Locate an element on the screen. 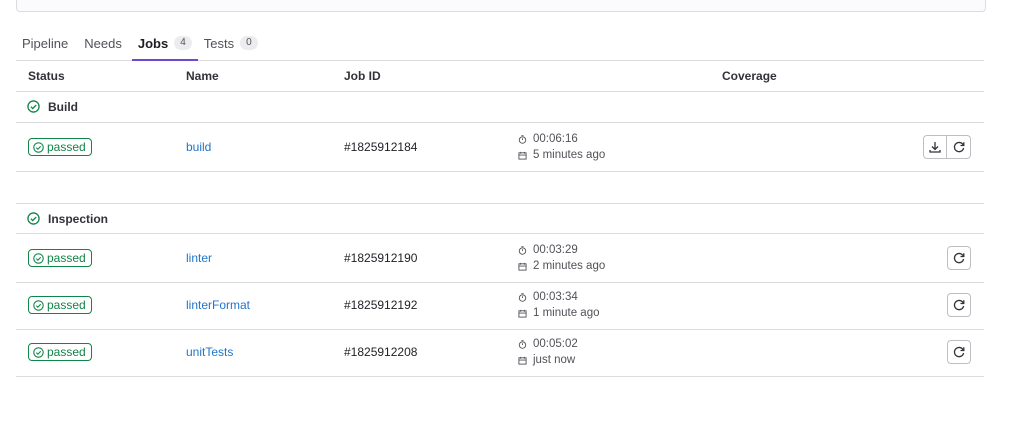 The image size is (1024, 445). column-job-id: Job ID is located at coordinates (362, 76).